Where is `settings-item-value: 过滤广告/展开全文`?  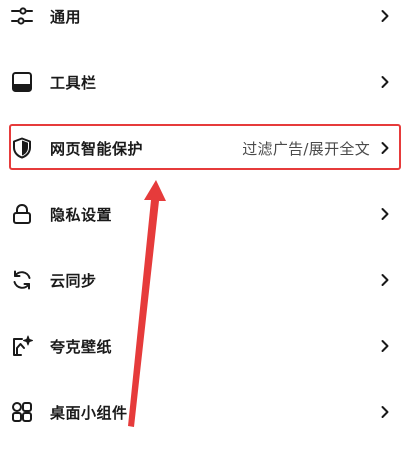
settings-item-value: 过滤广告/展开全文 is located at coordinates (306, 148).